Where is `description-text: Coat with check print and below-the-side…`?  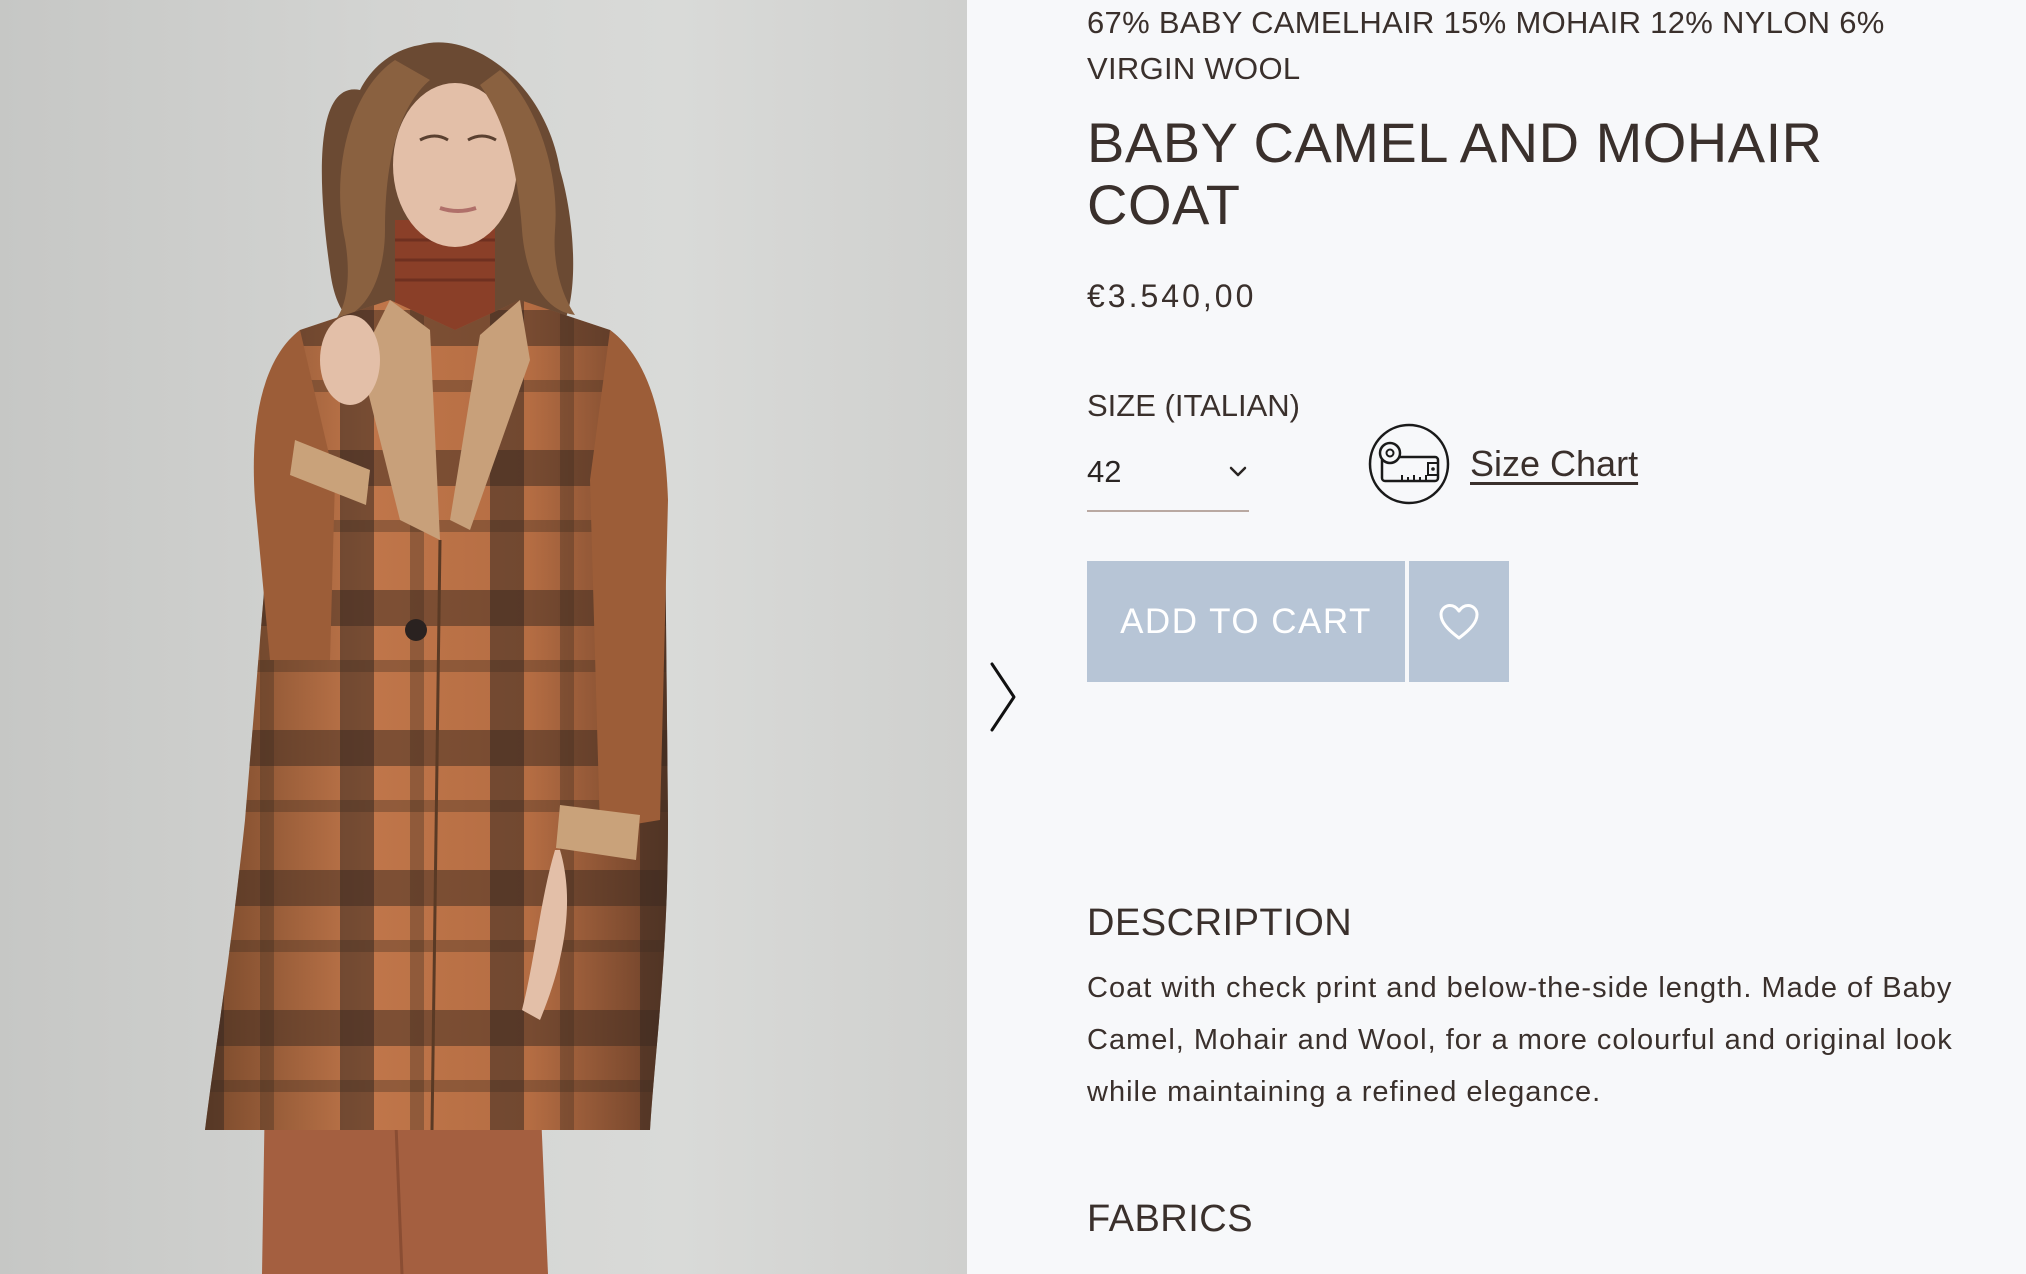
description-text: Coat with check print and below-the-side… is located at coordinates (1520, 1040).